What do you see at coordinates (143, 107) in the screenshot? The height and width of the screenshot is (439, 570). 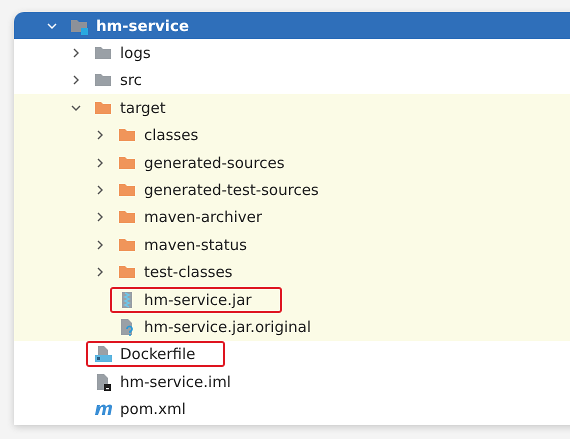 I see `folder-name: target` at bounding box center [143, 107].